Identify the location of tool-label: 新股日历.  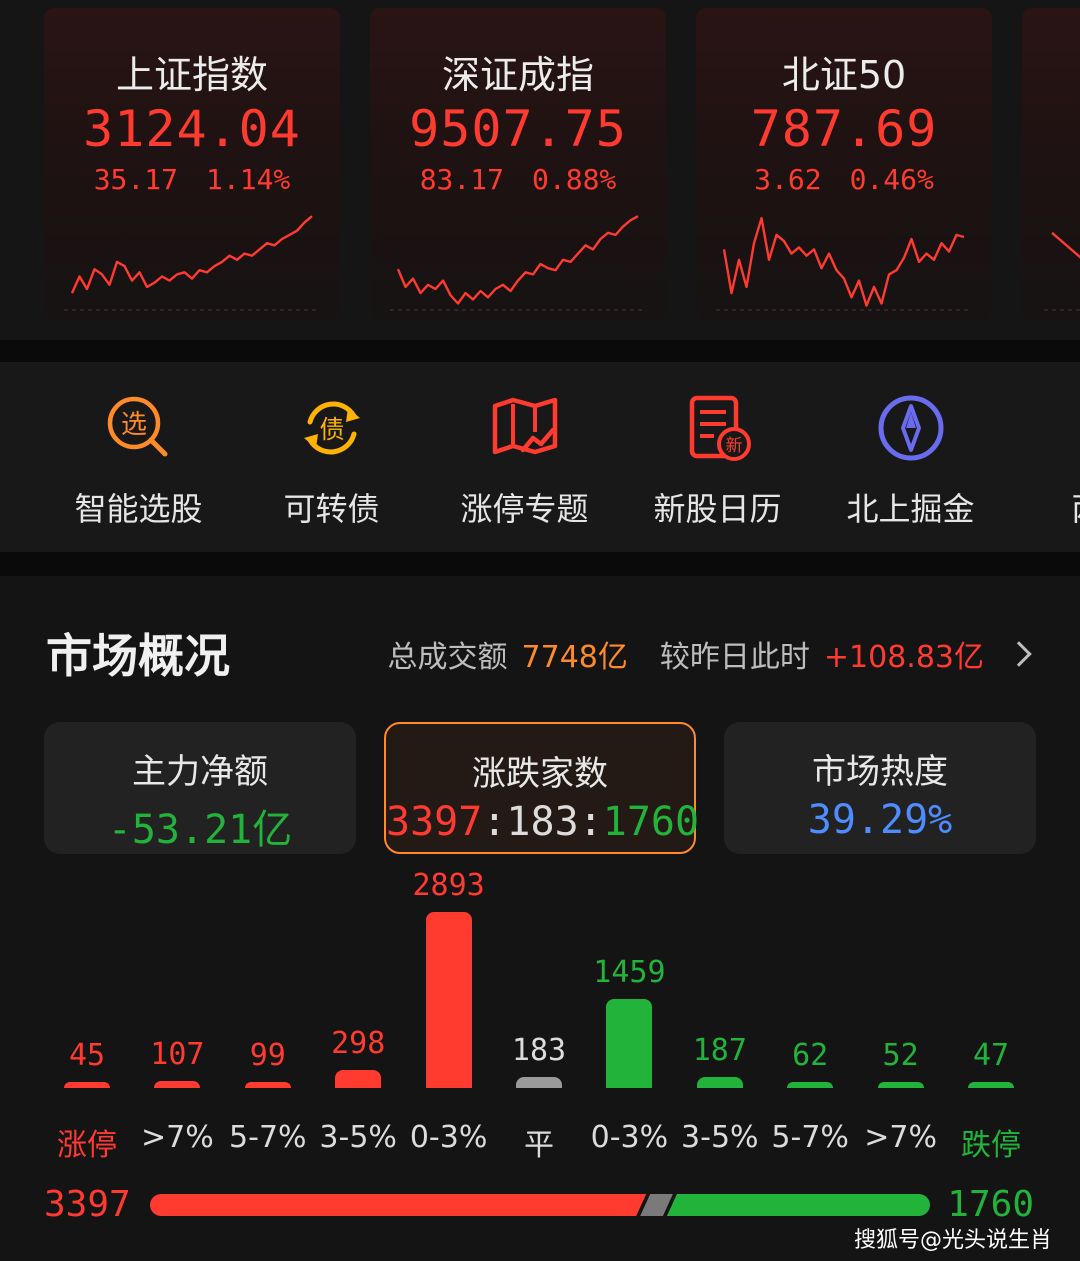
(717, 509).